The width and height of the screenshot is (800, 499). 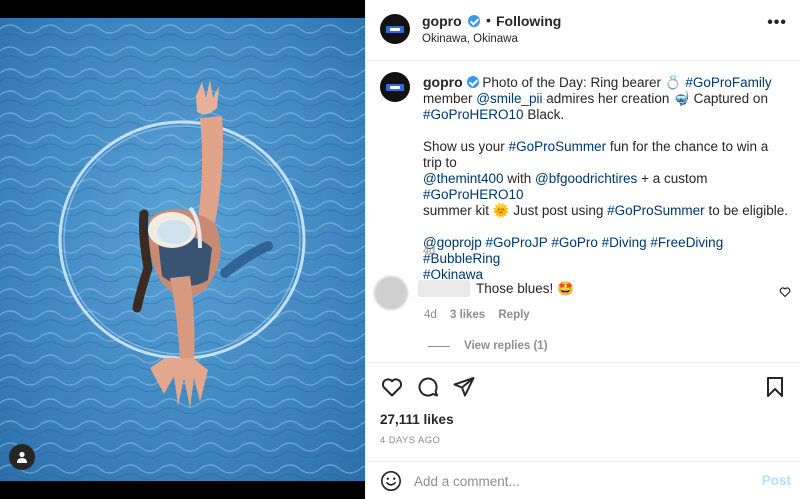 What do you see at coordinates (395, 87) in the screenshot?
I see `caption-avatar` at bounding box center [395, 87].